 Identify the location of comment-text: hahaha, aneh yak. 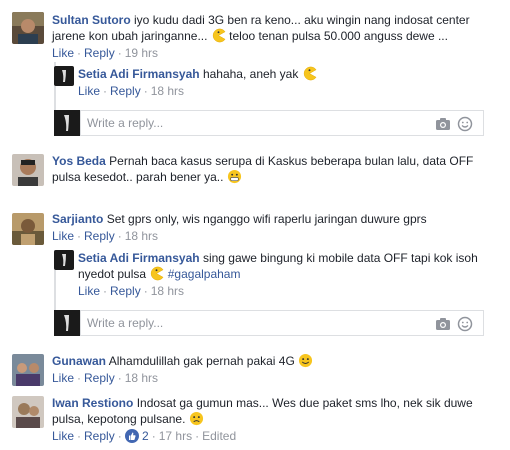
(250, 74).